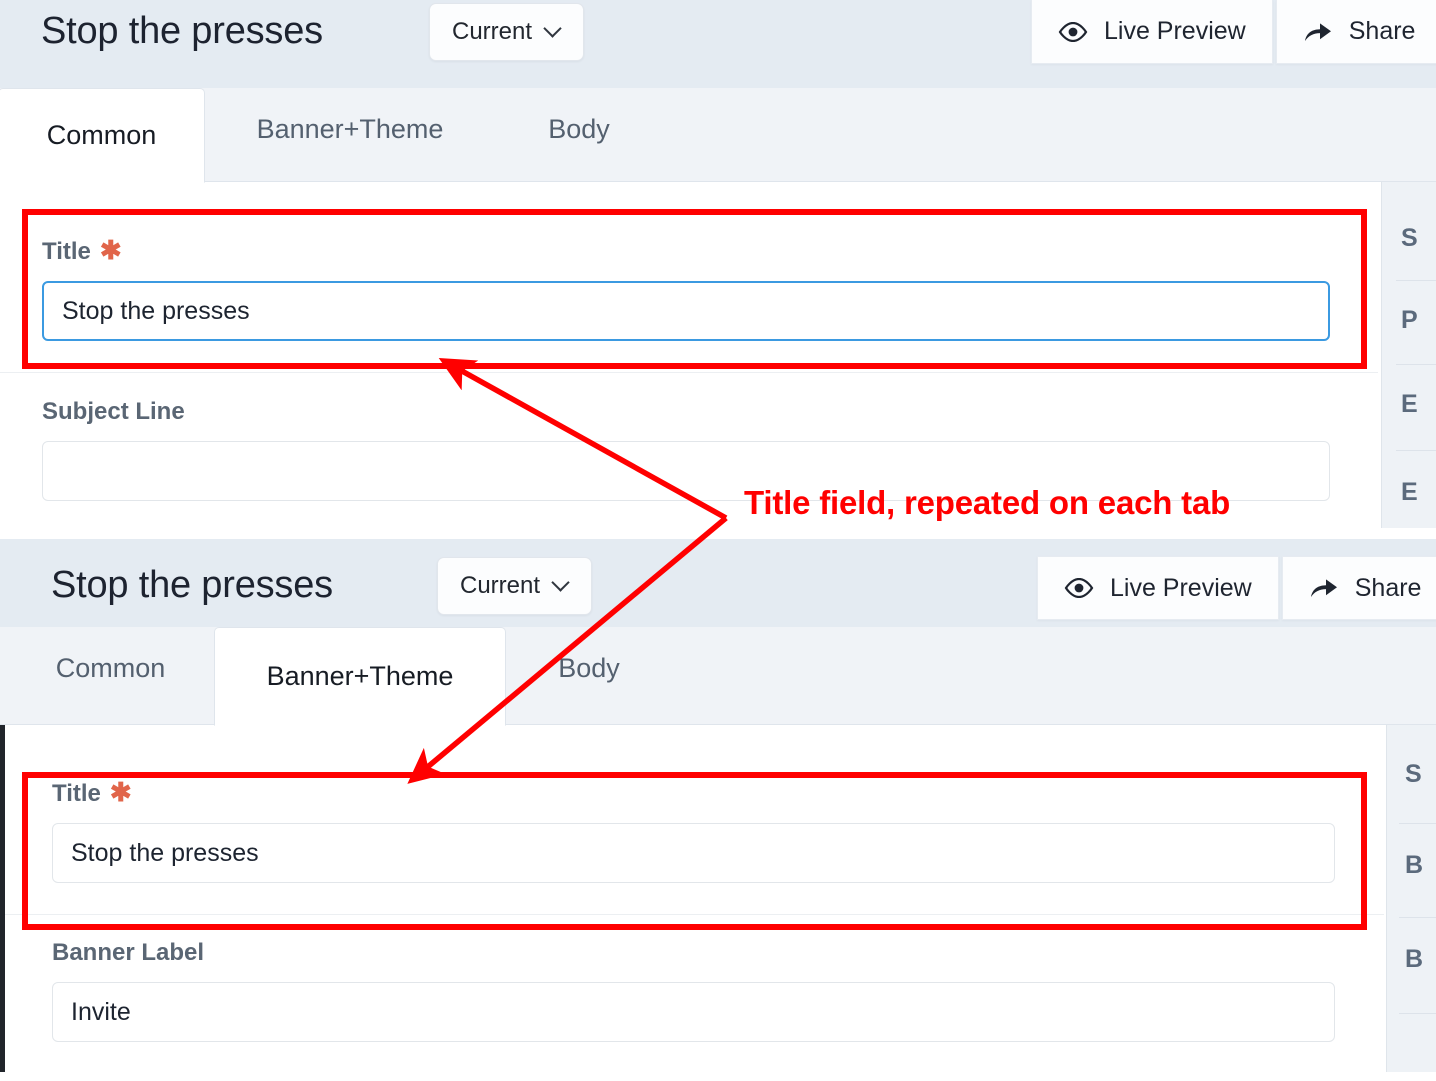 The height and width of the screenshot is (1081, 1436). What do you see at coordinates (182, 31) in the screenshot?
I see `page-title-common: Stop the presses` at bounding box center [182, 31].